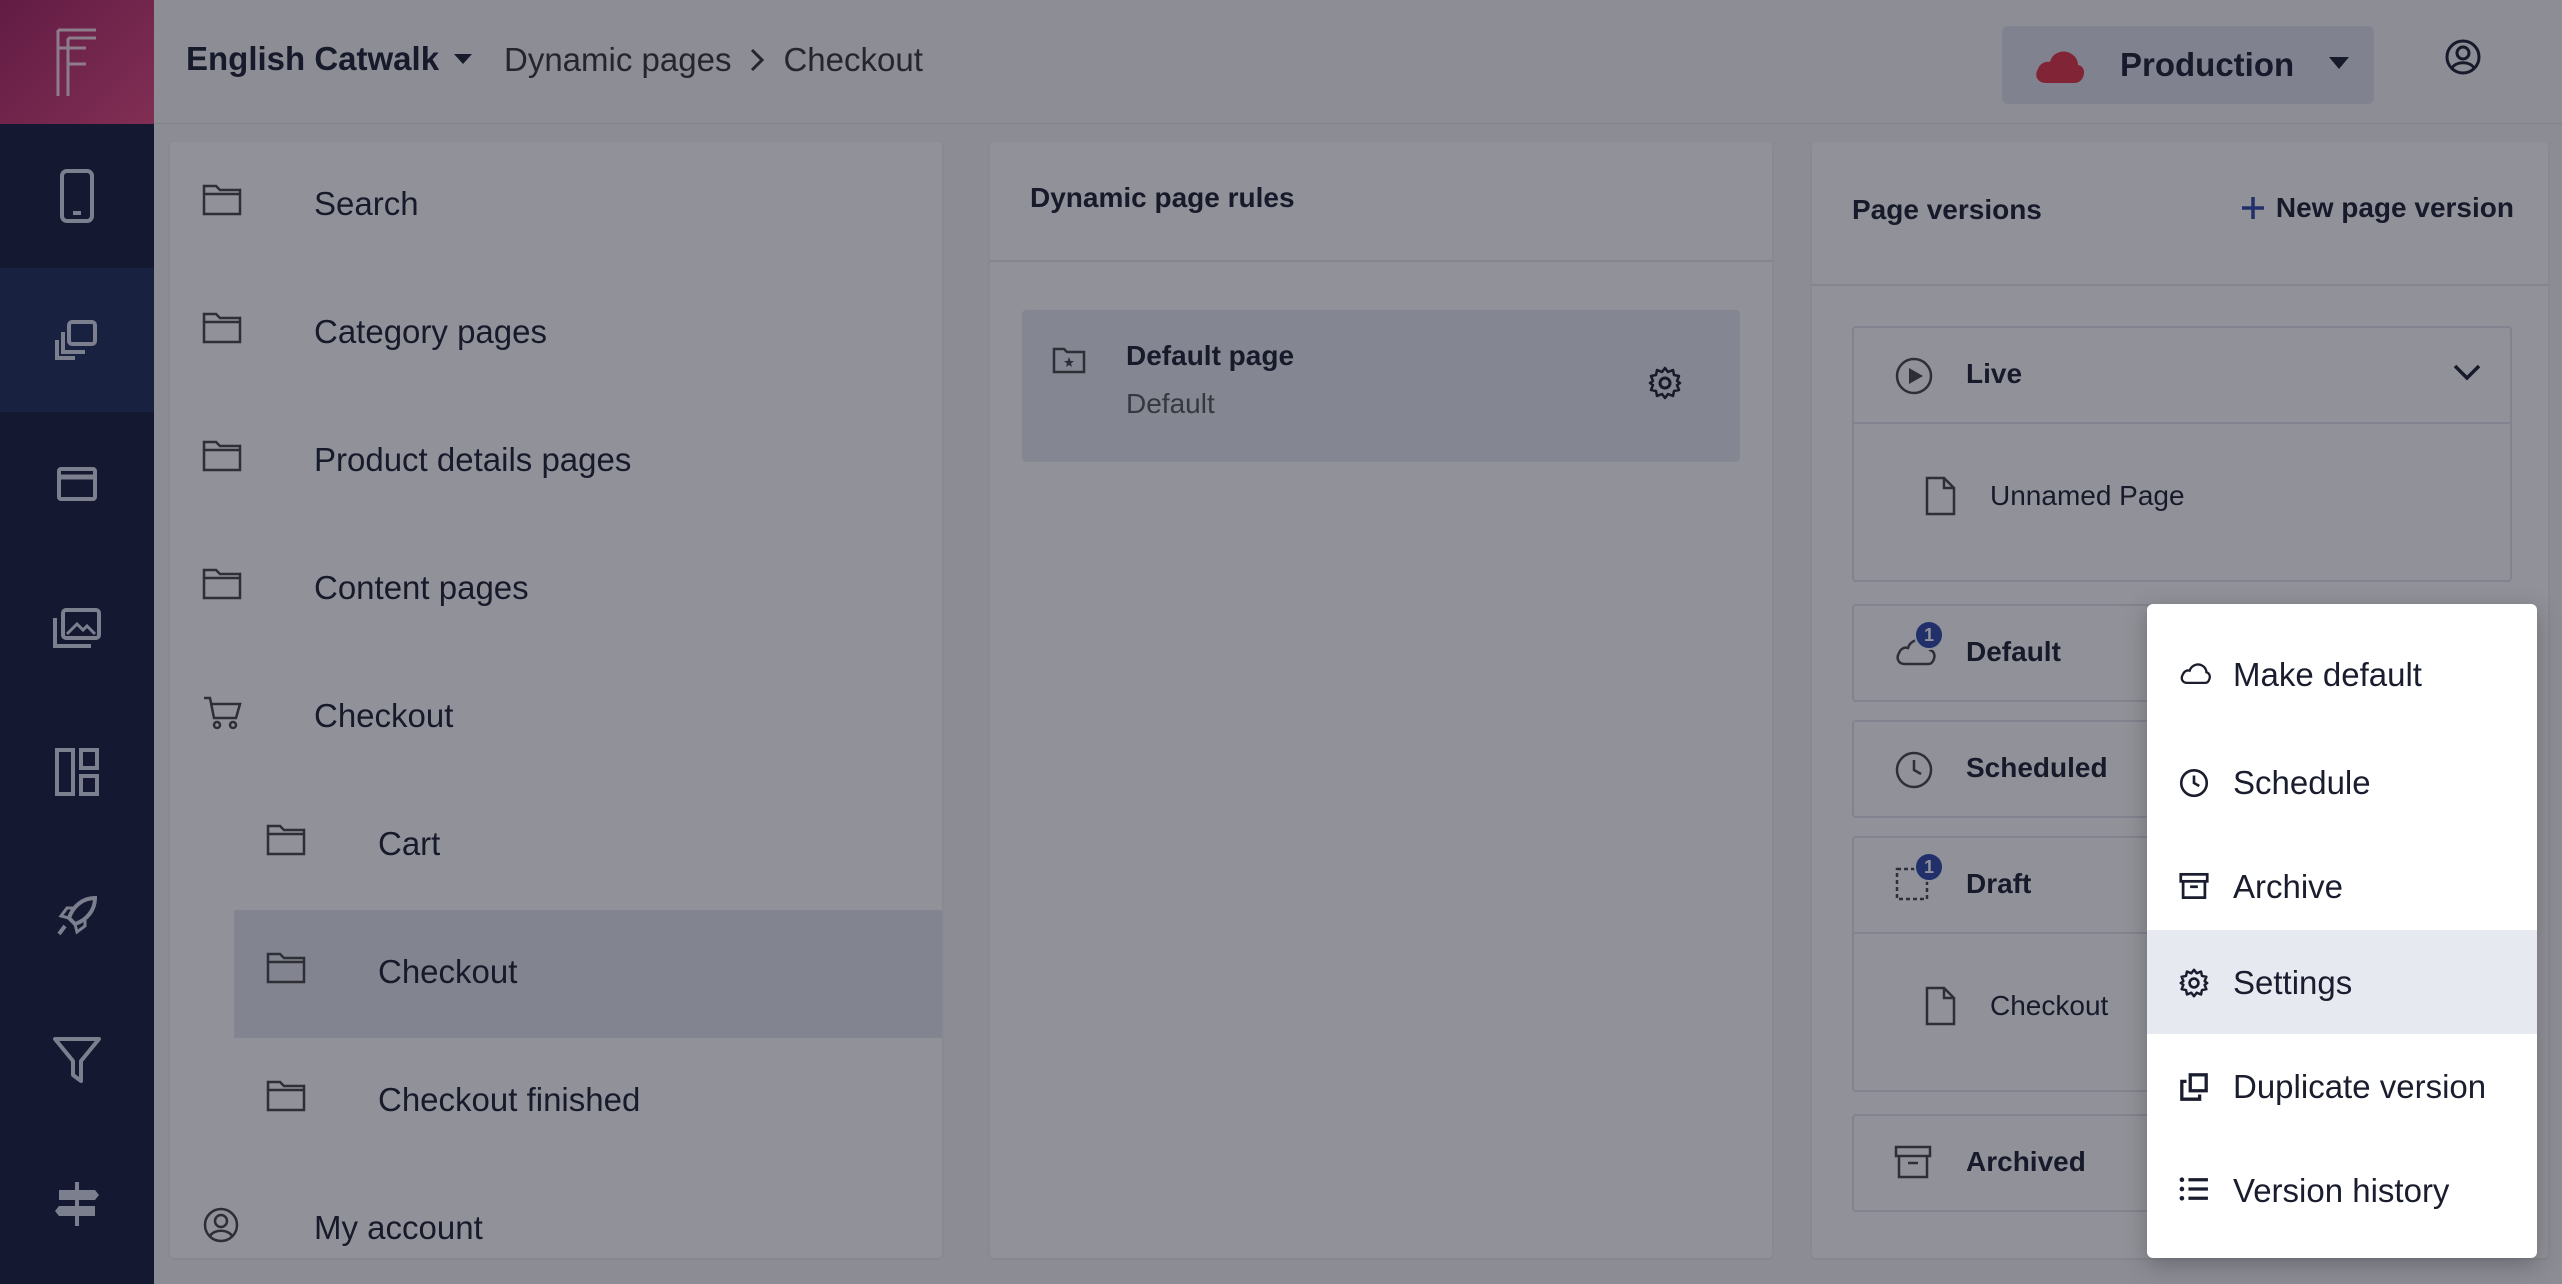 Image resolution: width=2562 pixels, height=1284 pixels. I want to click on menu-item-duplicate-version: Duplicate version, so click(2342, 1086).